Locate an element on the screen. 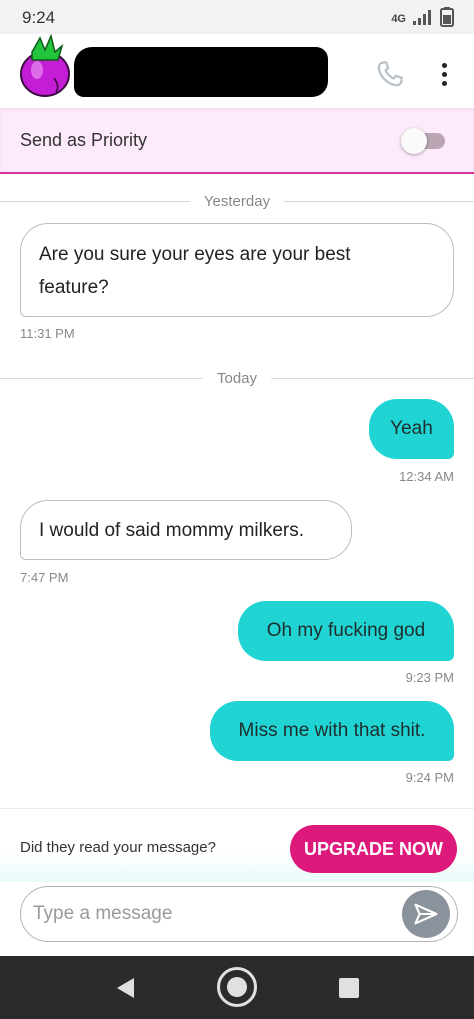  status-icons: 4G is located at coordinates (422, 19).